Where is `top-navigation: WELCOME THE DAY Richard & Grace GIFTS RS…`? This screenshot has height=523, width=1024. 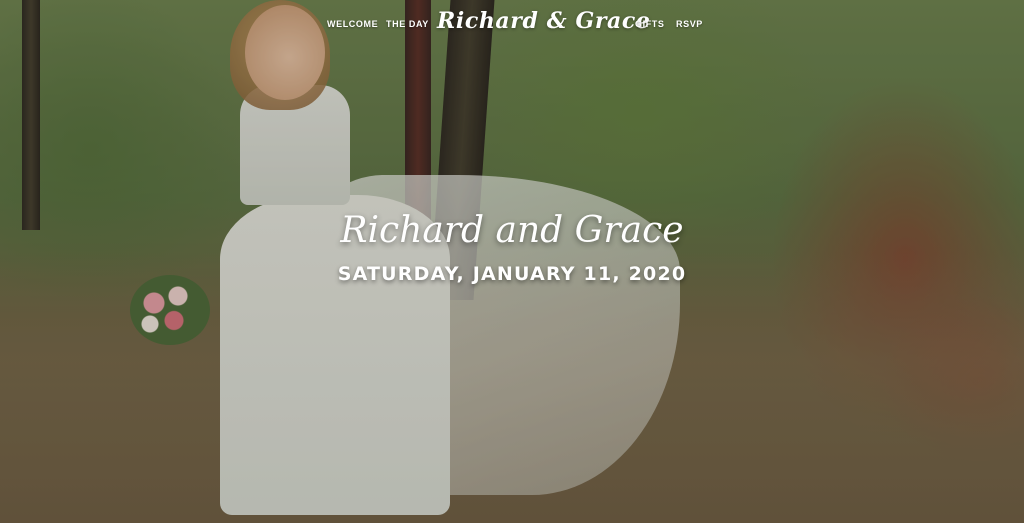
top-navigation: WELCOME THE DAY Richard & Grace GIFTS RS… is located at coordinates (512, 24).